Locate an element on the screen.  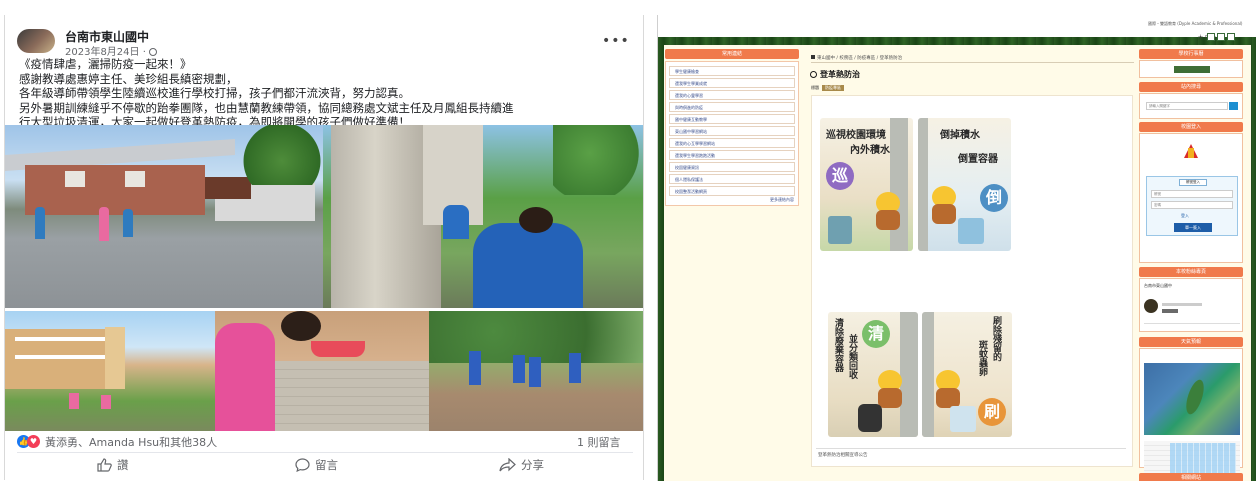
sidebar-box-title: 站內搜尋 is located at coordinates (1191, 87).